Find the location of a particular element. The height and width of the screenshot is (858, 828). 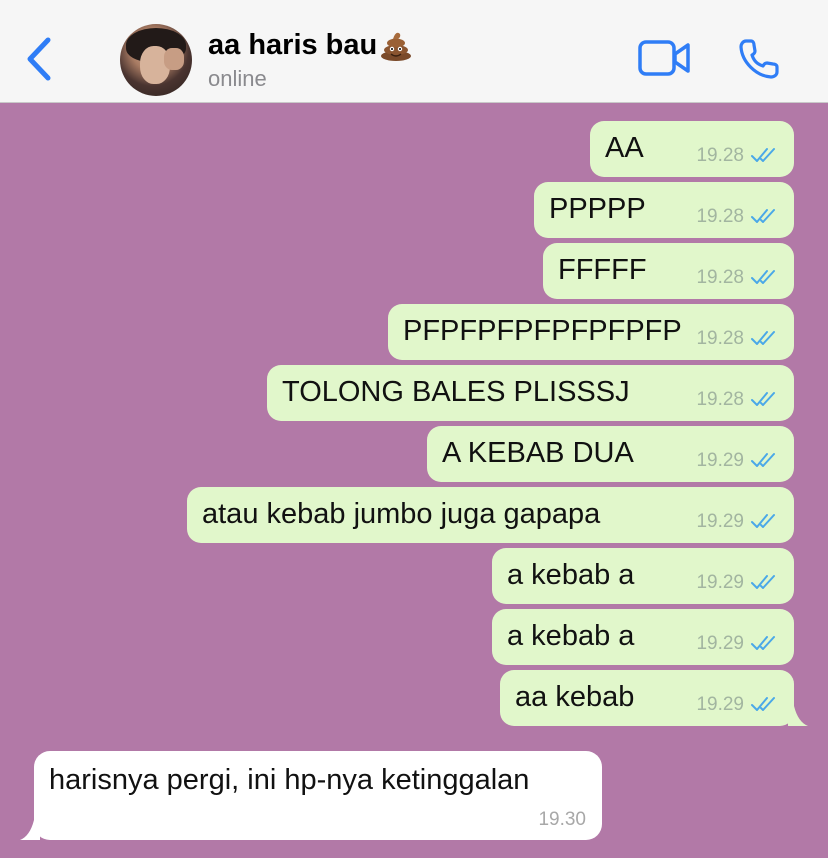

outgoing-message-bubble: PFPFPFPFPFPFPFP 19.28 is located at coordinates (591, 332).